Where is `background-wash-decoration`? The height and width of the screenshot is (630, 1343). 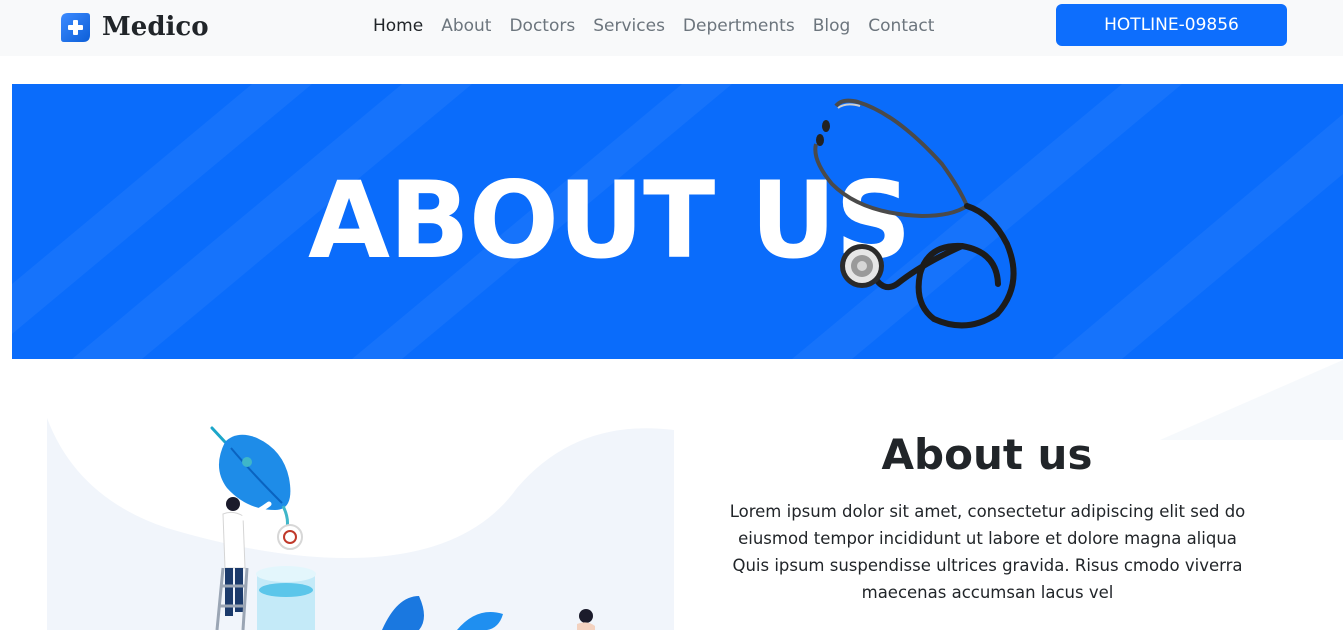
background-wash-decoration is located at coordinates (1251, 400).